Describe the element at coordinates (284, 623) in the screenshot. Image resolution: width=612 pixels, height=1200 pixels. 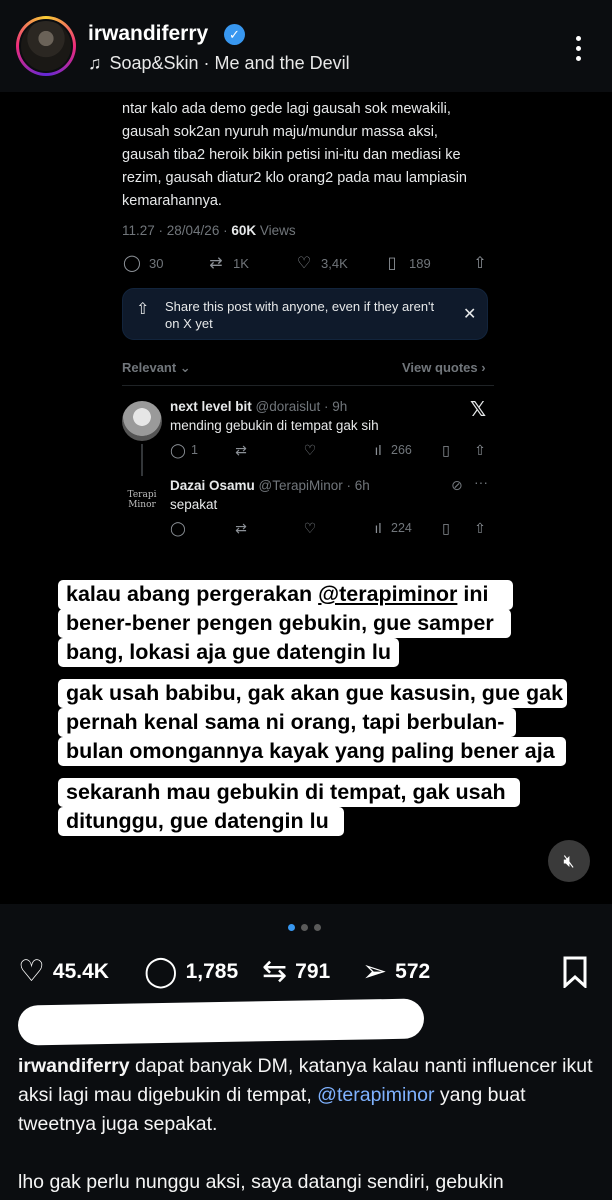
I see `caption-line: bener-bener pengen gebukin, gue samper` at that location.